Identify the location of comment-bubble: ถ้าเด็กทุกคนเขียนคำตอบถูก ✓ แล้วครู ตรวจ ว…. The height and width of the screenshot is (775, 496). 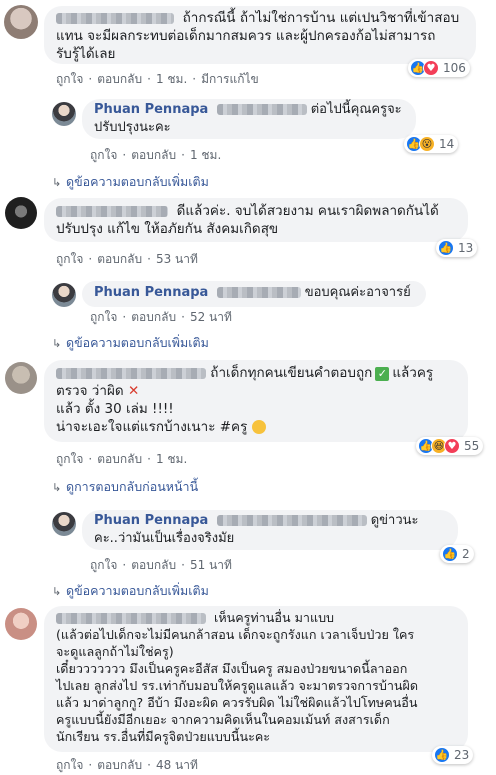
(256, 401).